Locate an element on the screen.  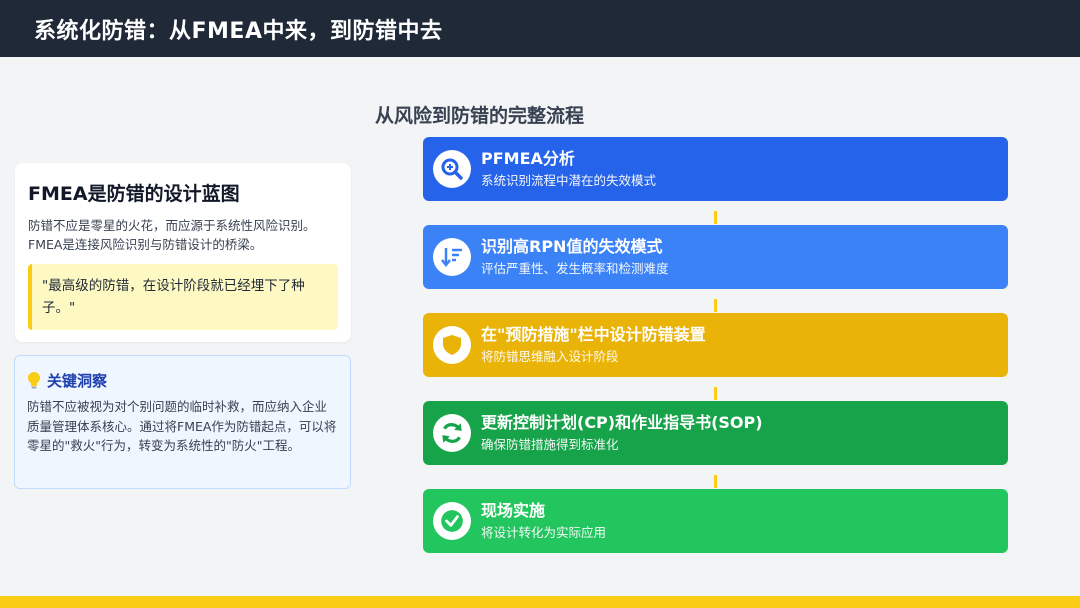
lightbulb-icon is located at coordinates (34, 379).